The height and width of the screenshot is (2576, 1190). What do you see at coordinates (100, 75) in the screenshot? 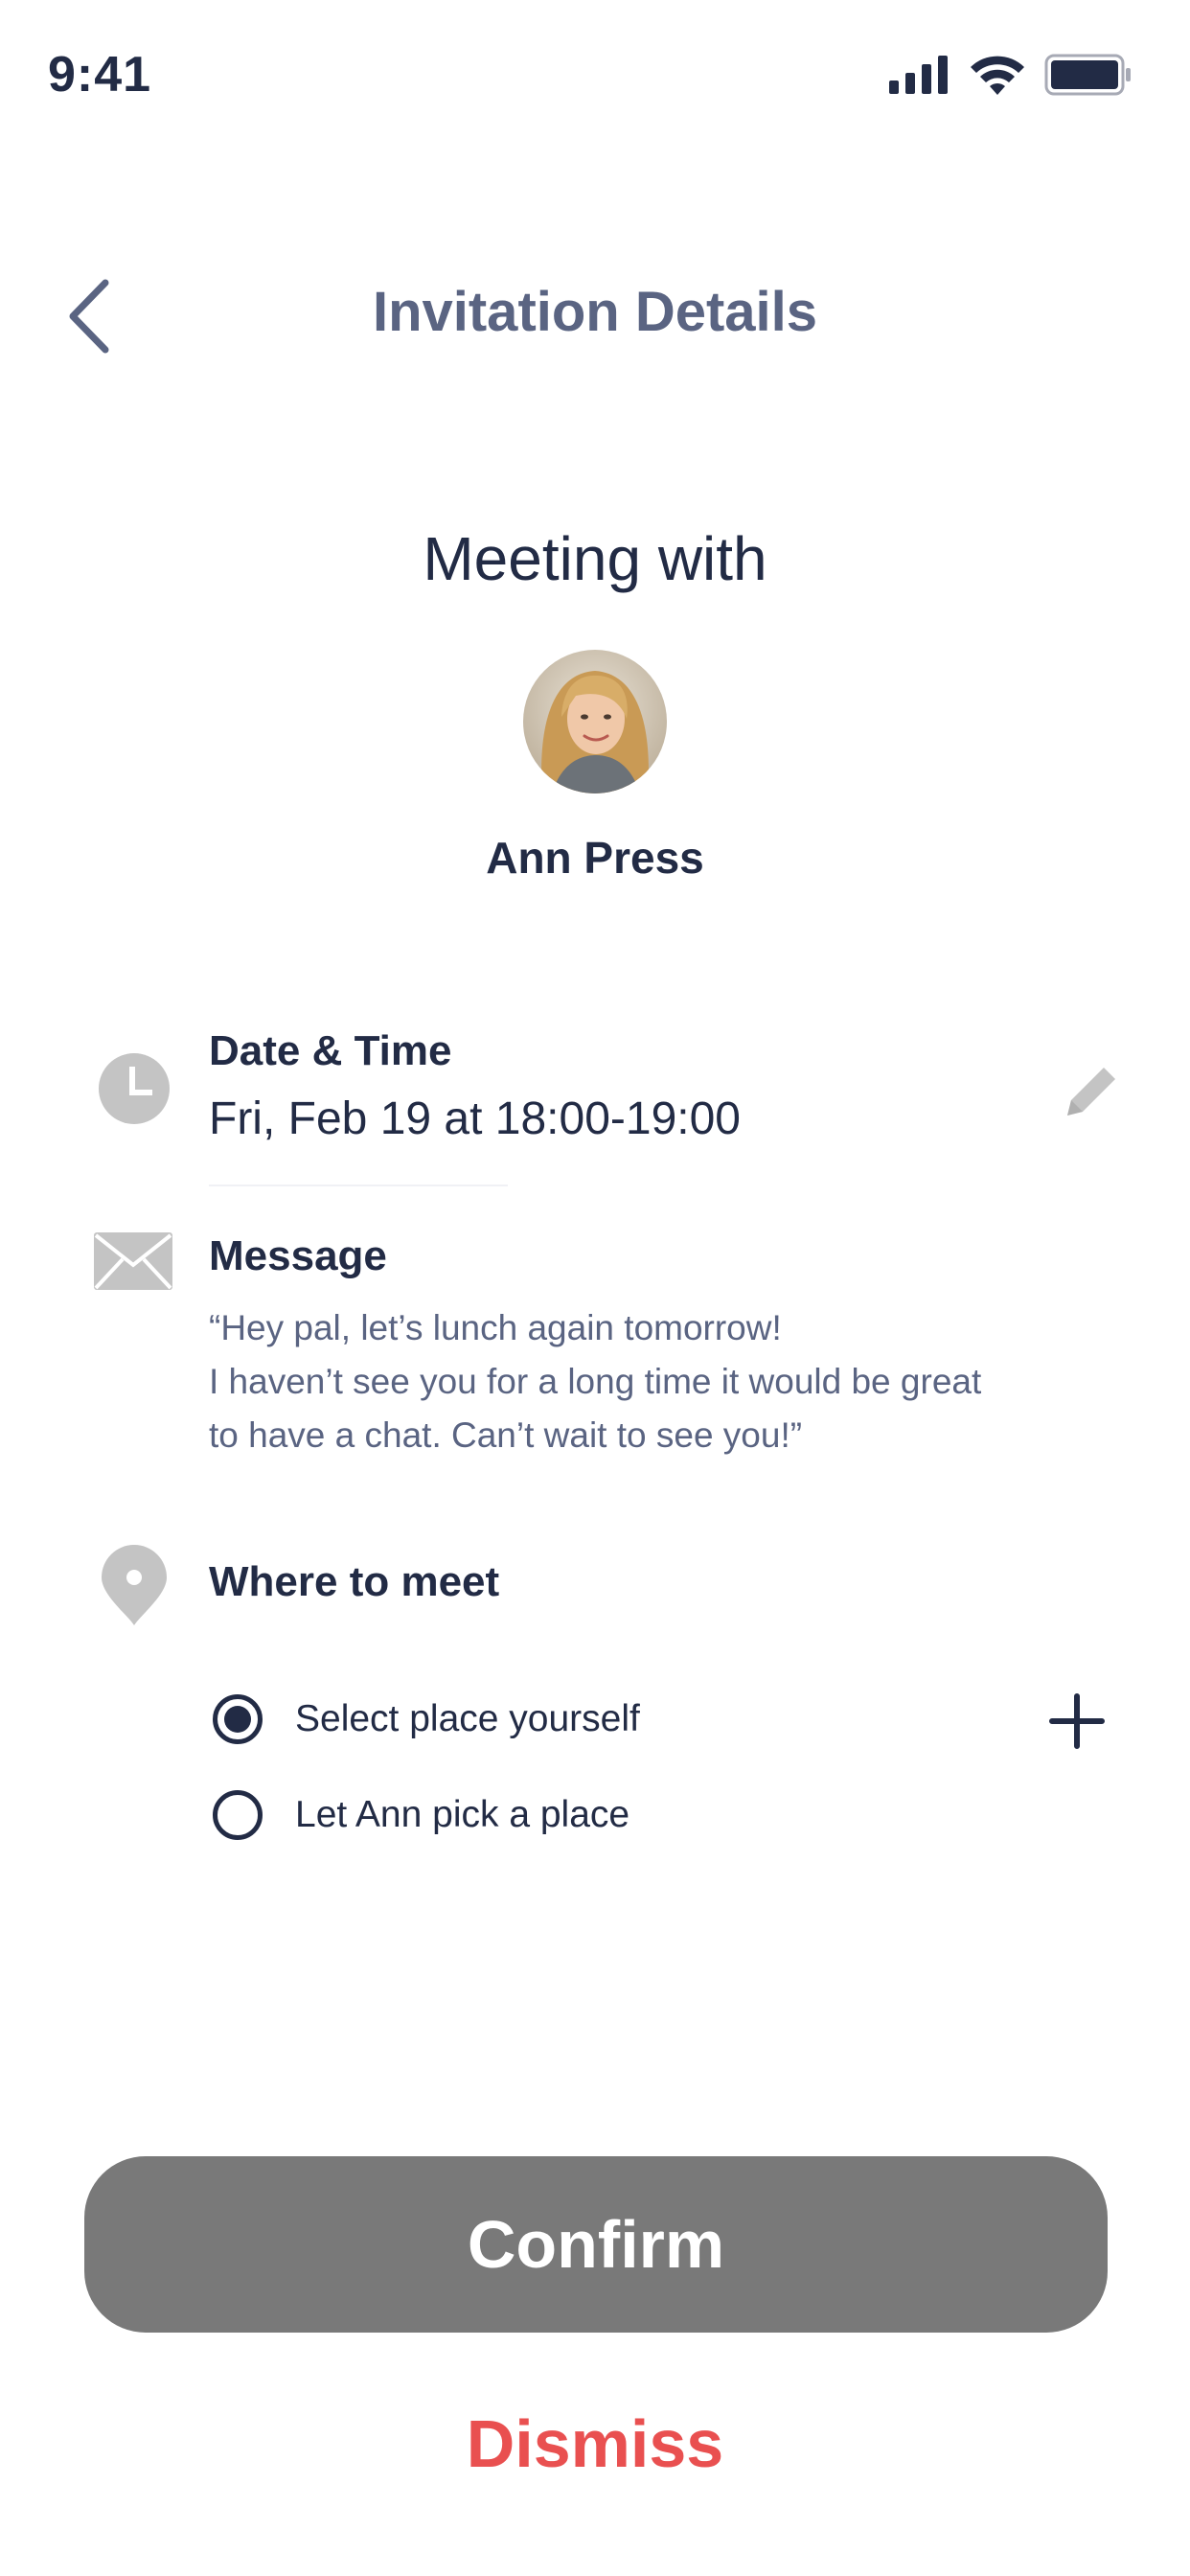
I see `status-time: 9:41` at bounding box center [100, 75].